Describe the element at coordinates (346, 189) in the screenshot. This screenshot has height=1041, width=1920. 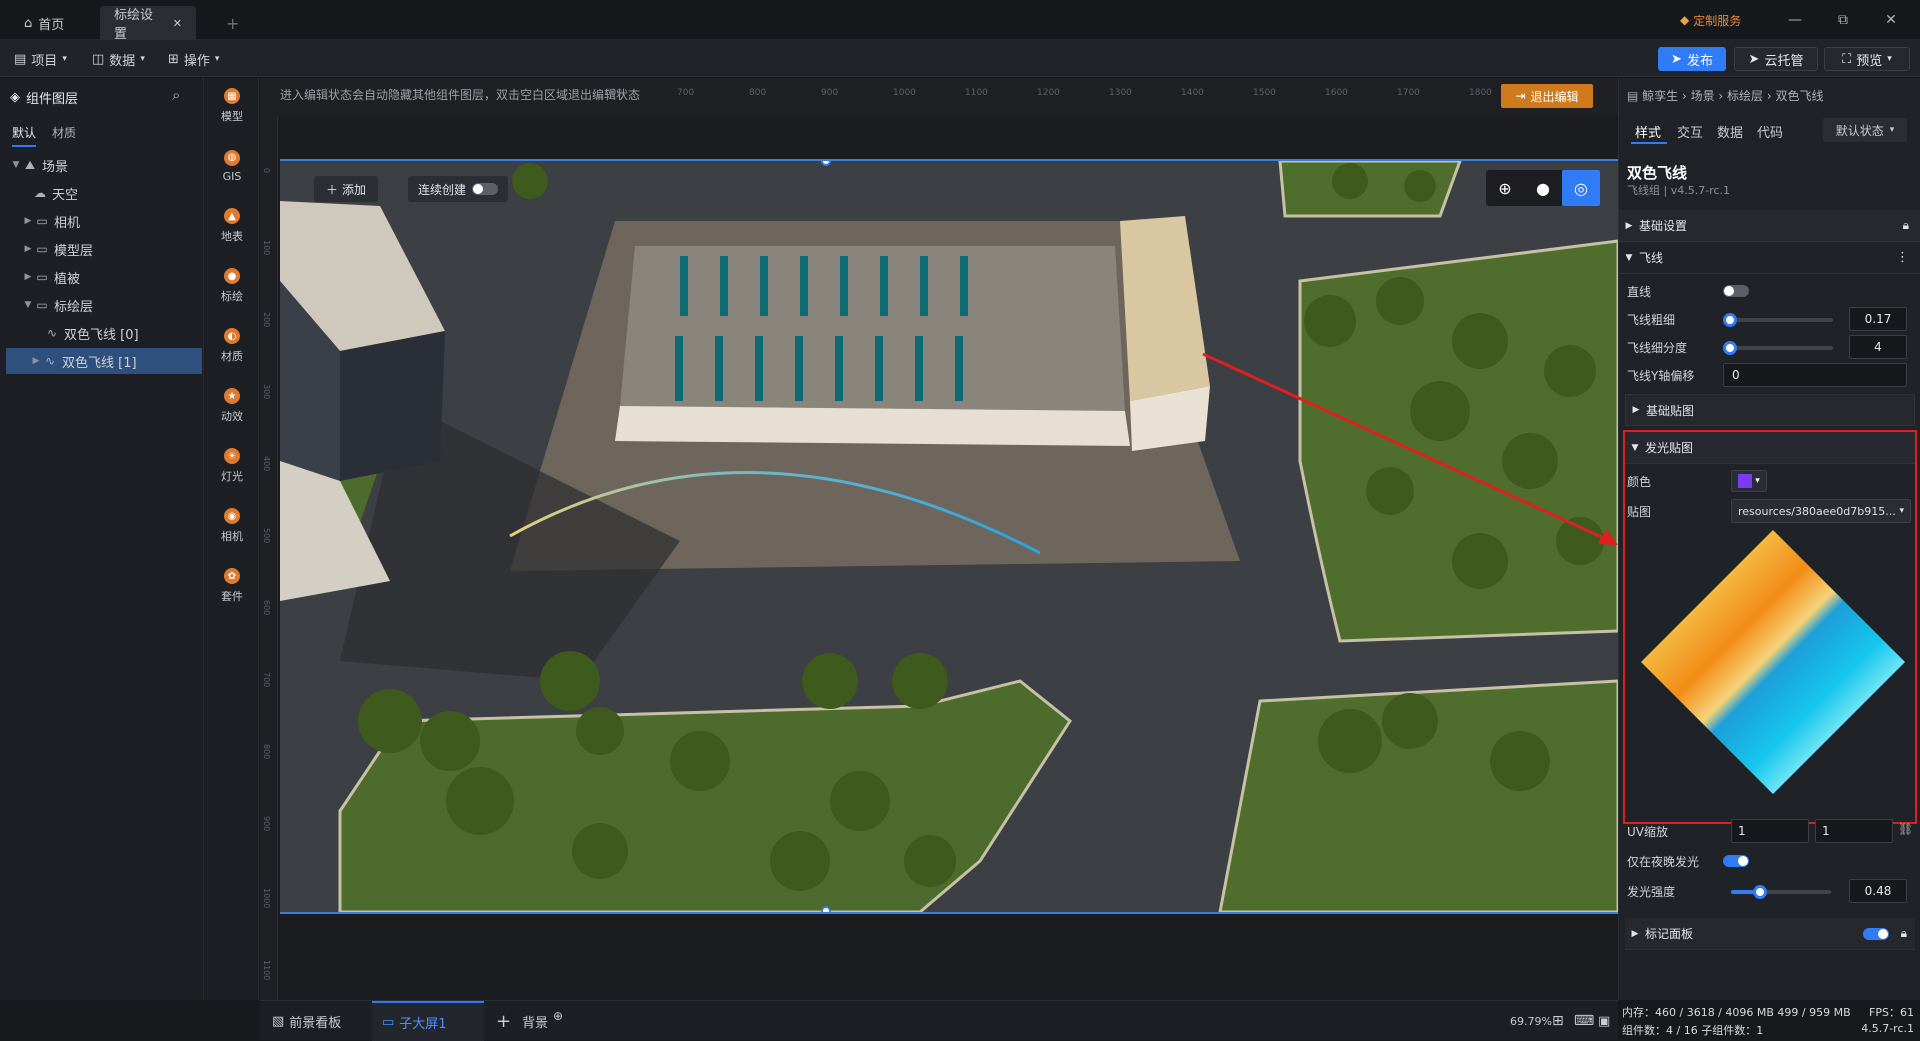
I see `add-button: ＋ 添加` at that location.